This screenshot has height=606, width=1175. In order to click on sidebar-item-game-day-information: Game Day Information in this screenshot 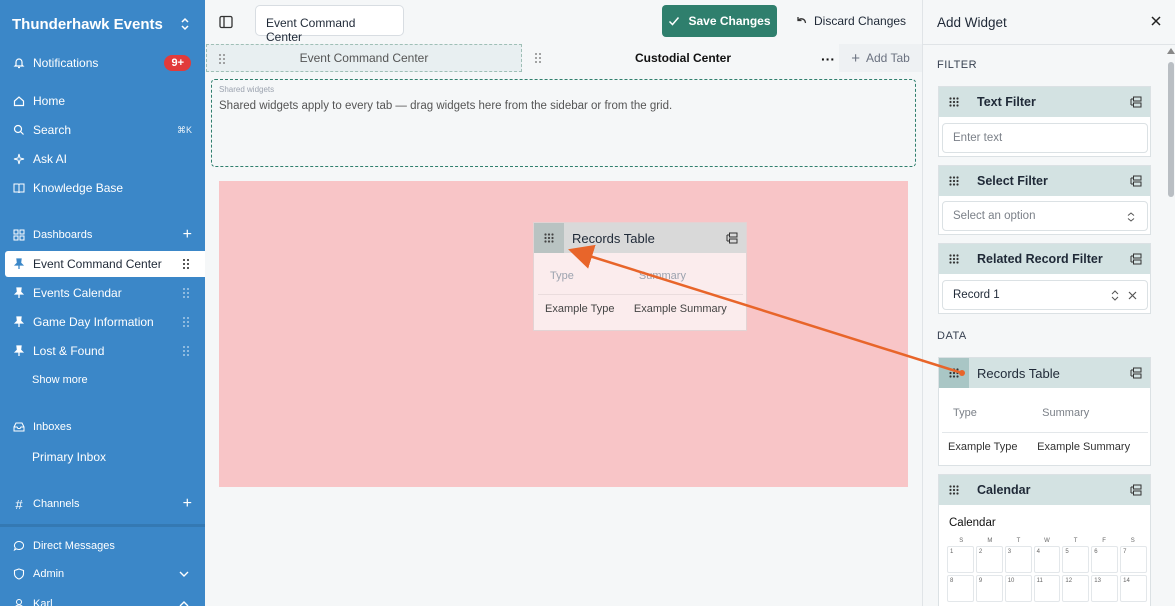, I will do `click(102, 322)`.